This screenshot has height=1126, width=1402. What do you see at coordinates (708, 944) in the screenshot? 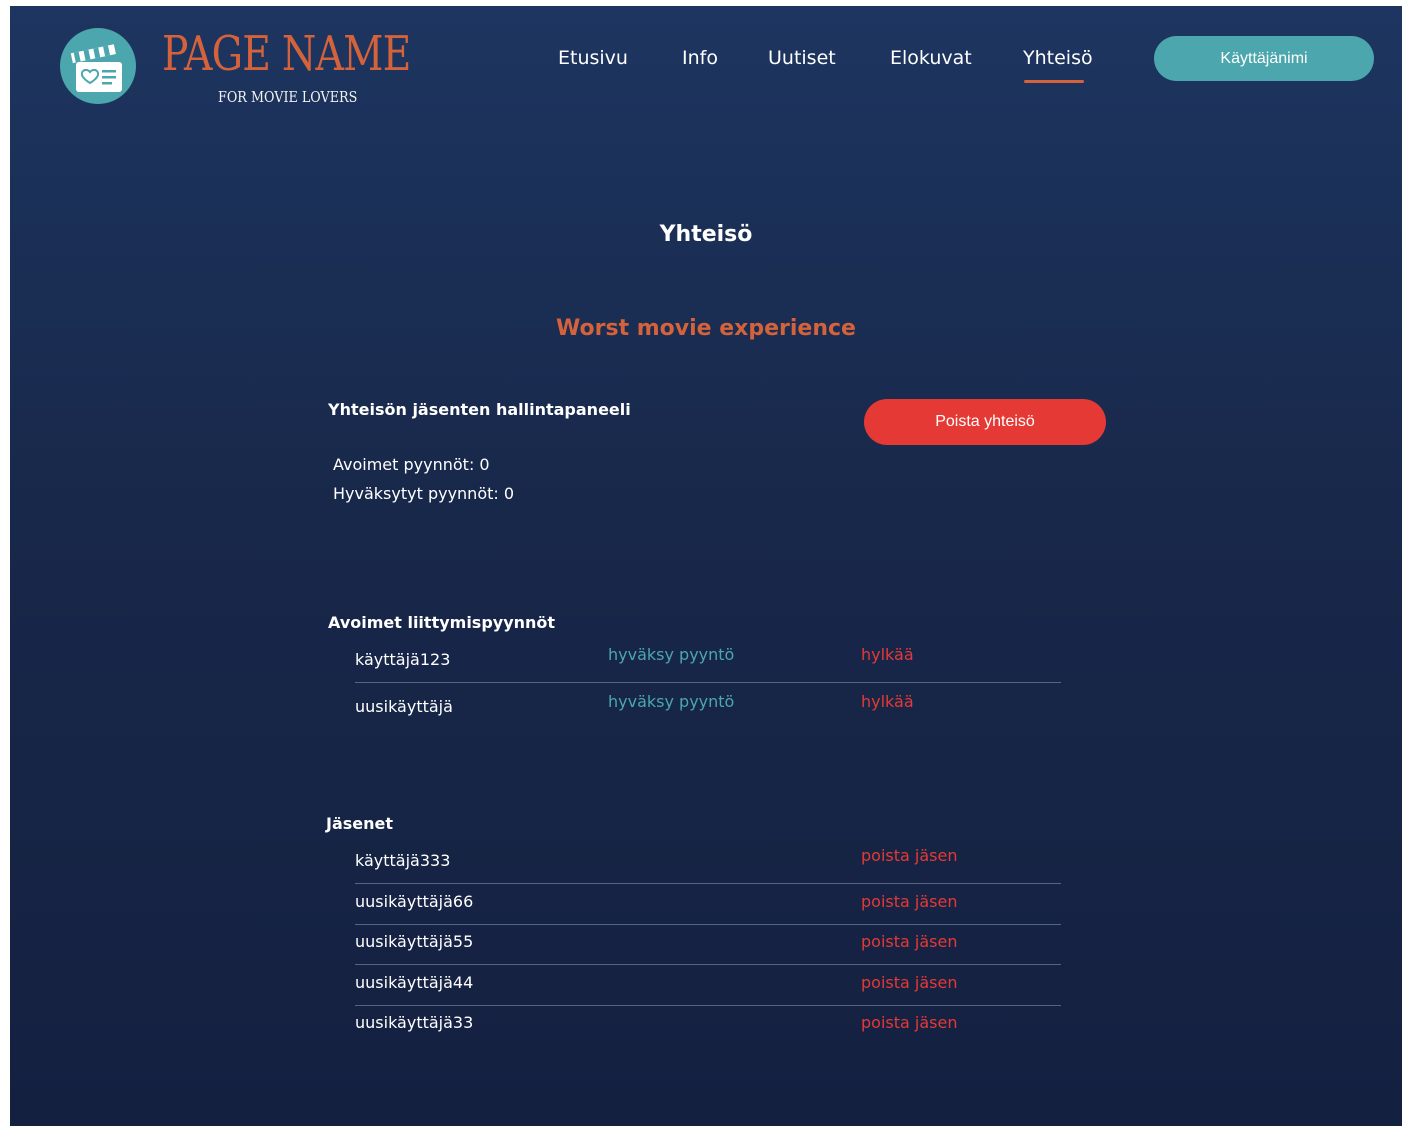
I see `member-row: uusikäyttäjä55 poista jäsen` at bounding box center [708, 944].